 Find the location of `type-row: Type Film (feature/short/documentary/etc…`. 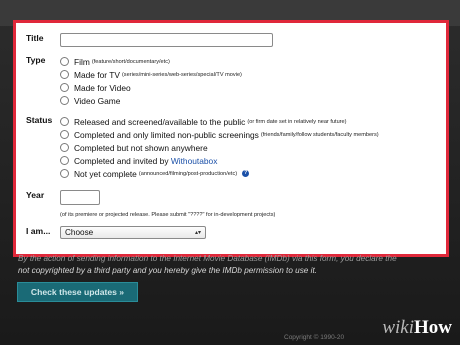

type-row: Type Film (feature/short/documentary/etc… is located at coordinates (134, 81).